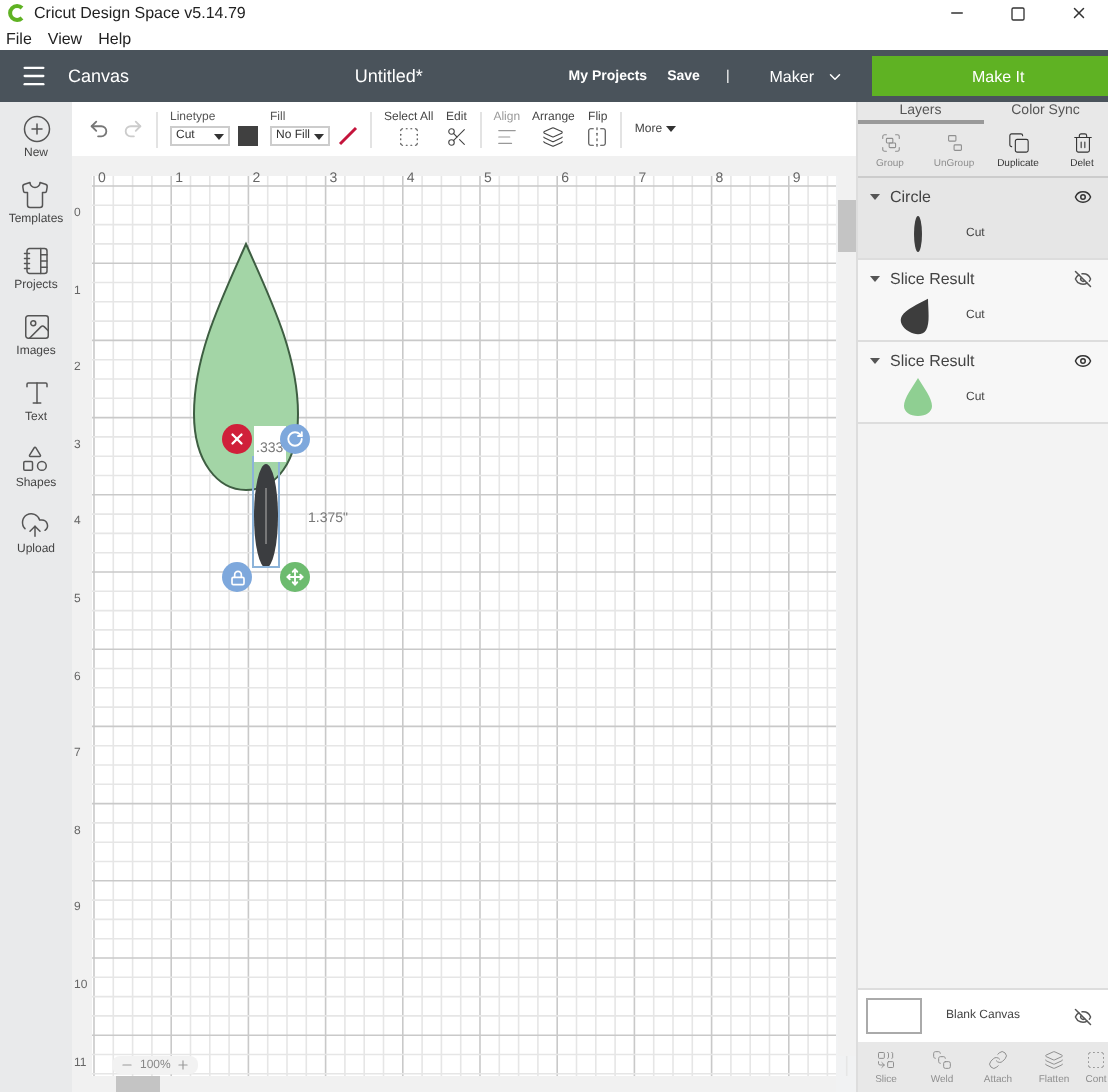 This screenshot has width=1108, height=1092. I want to click on close-icon, so click(1079, 13).